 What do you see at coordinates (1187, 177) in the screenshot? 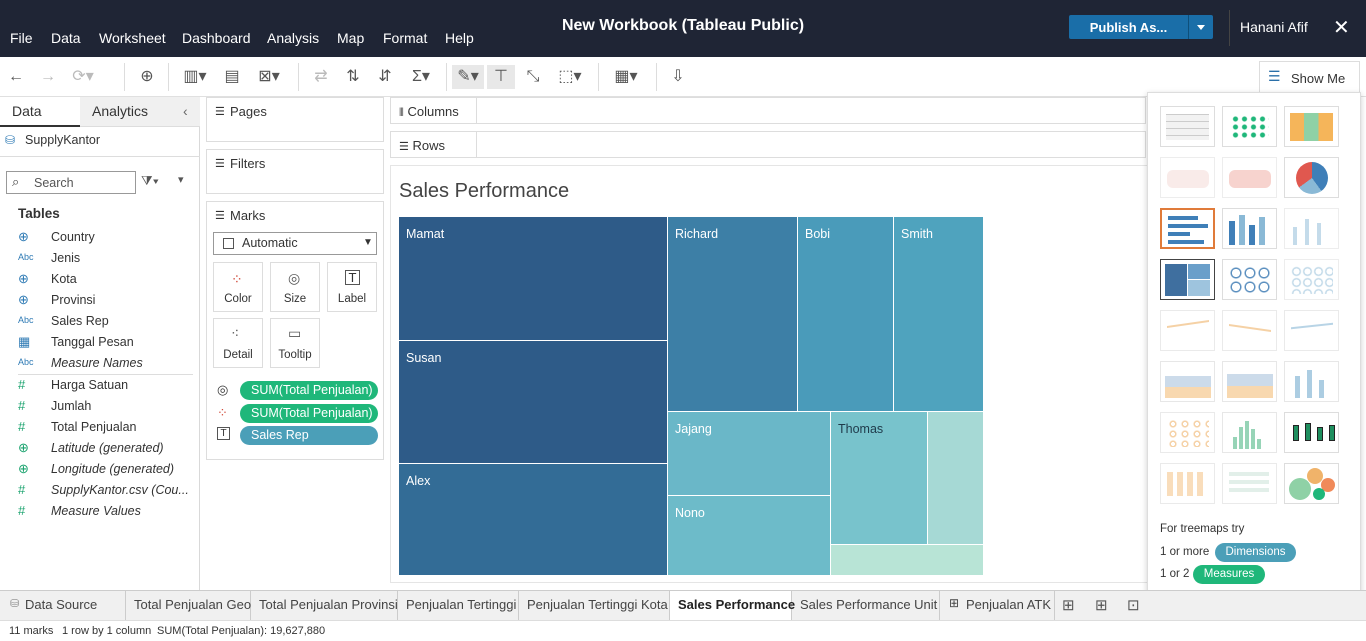
I see `symbol-map-thumbnail` at bounding box center [1187, 177].